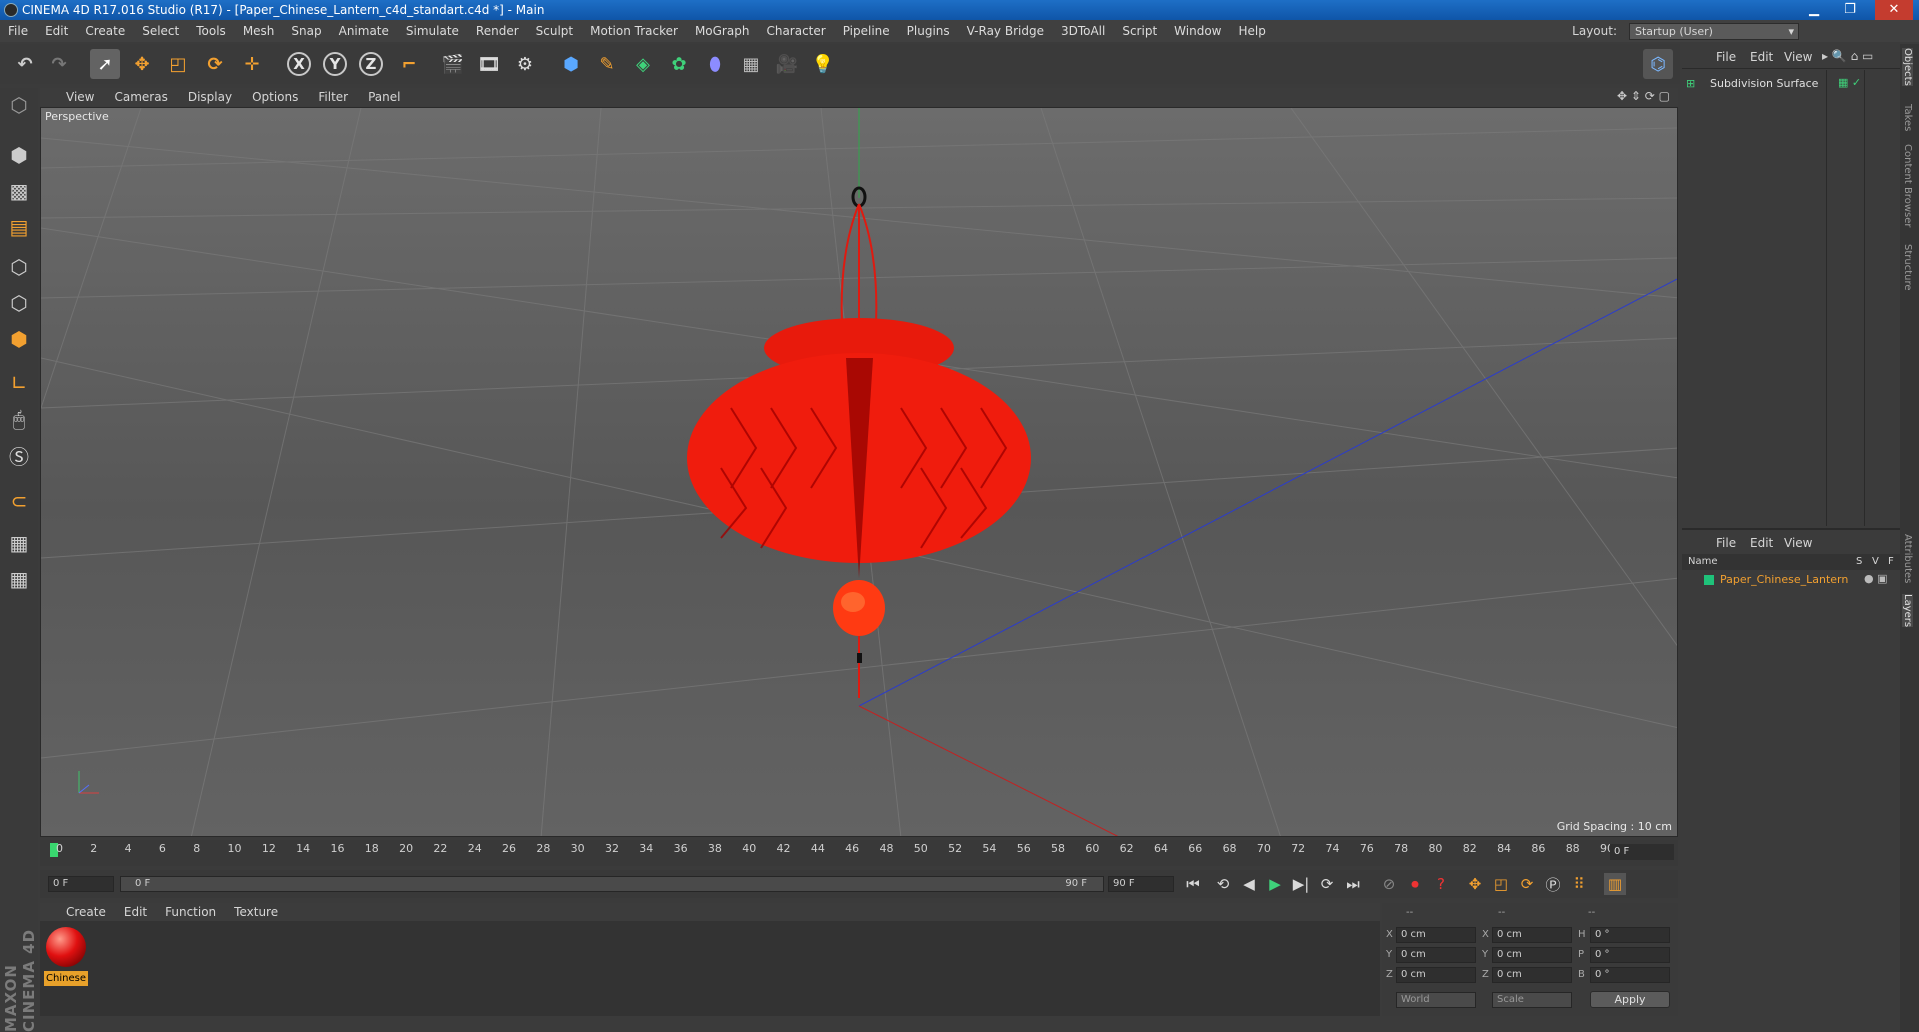 This screenshot has height=1032, width=1919. Describe the element at coordinates (18, 31) in the screenshot. I see `menu-file: File` at that location.